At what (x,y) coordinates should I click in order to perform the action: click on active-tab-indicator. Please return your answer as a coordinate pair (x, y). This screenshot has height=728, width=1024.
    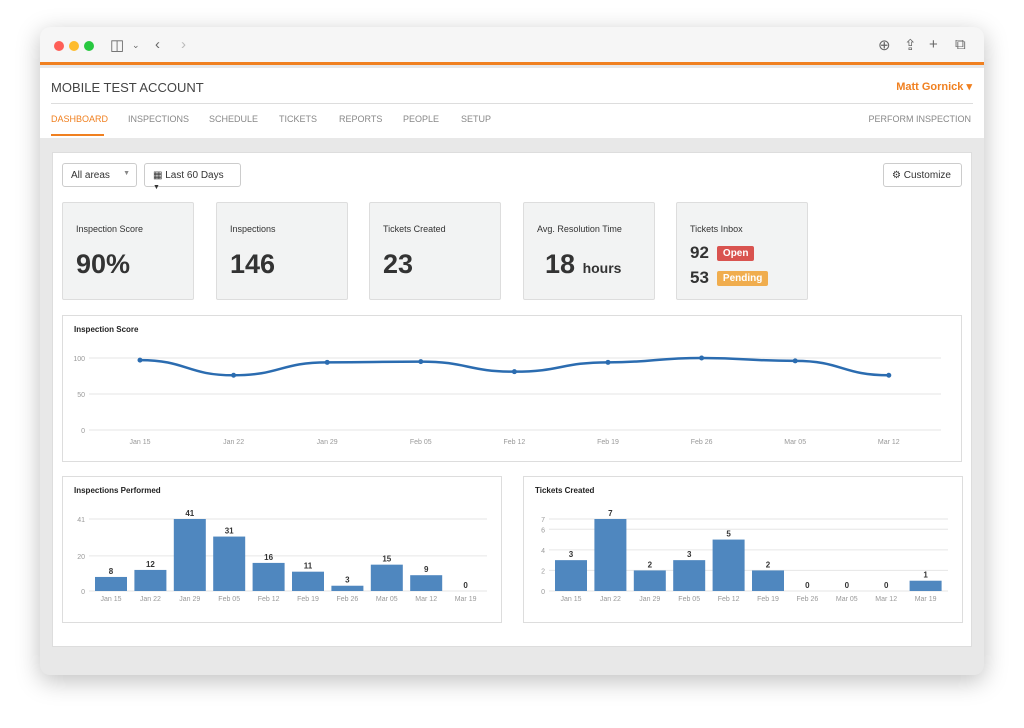
    Looking at the image, I should click on (77, 135).